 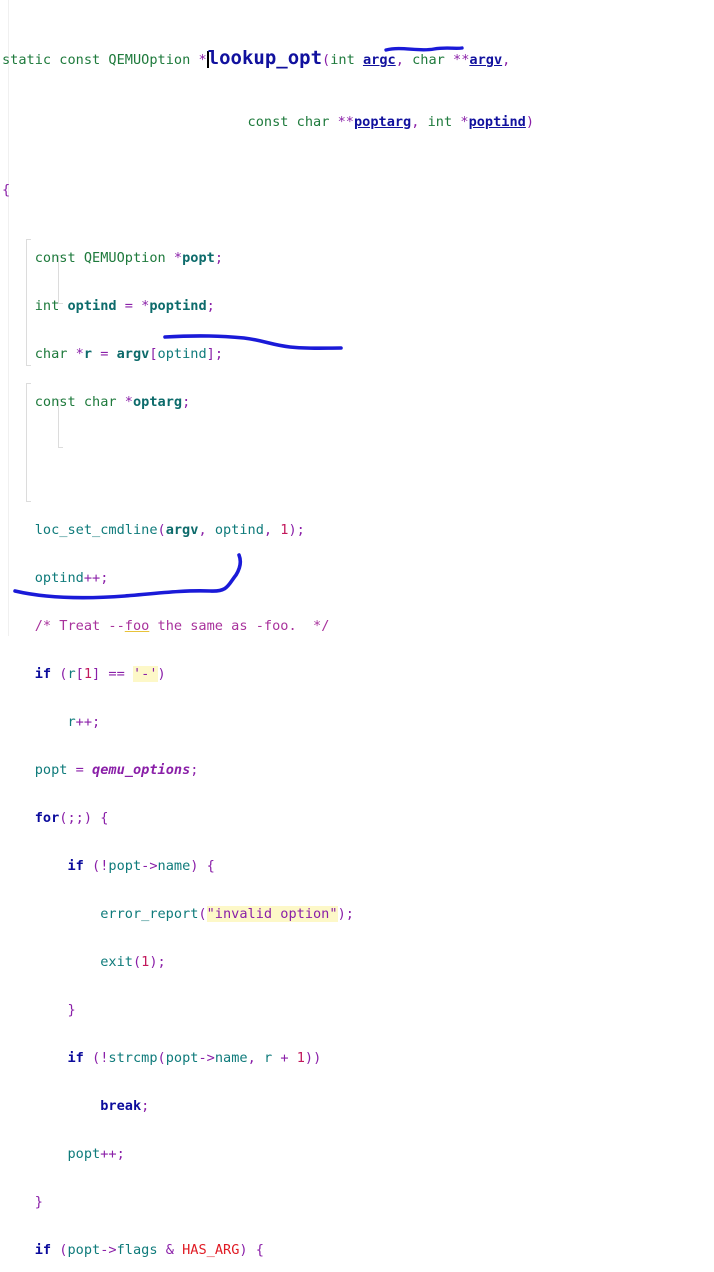 What do you see at coordinates (51, 722) in the screenshot?
I see `code-line-13: r++;` at bounding box center [51, 722].